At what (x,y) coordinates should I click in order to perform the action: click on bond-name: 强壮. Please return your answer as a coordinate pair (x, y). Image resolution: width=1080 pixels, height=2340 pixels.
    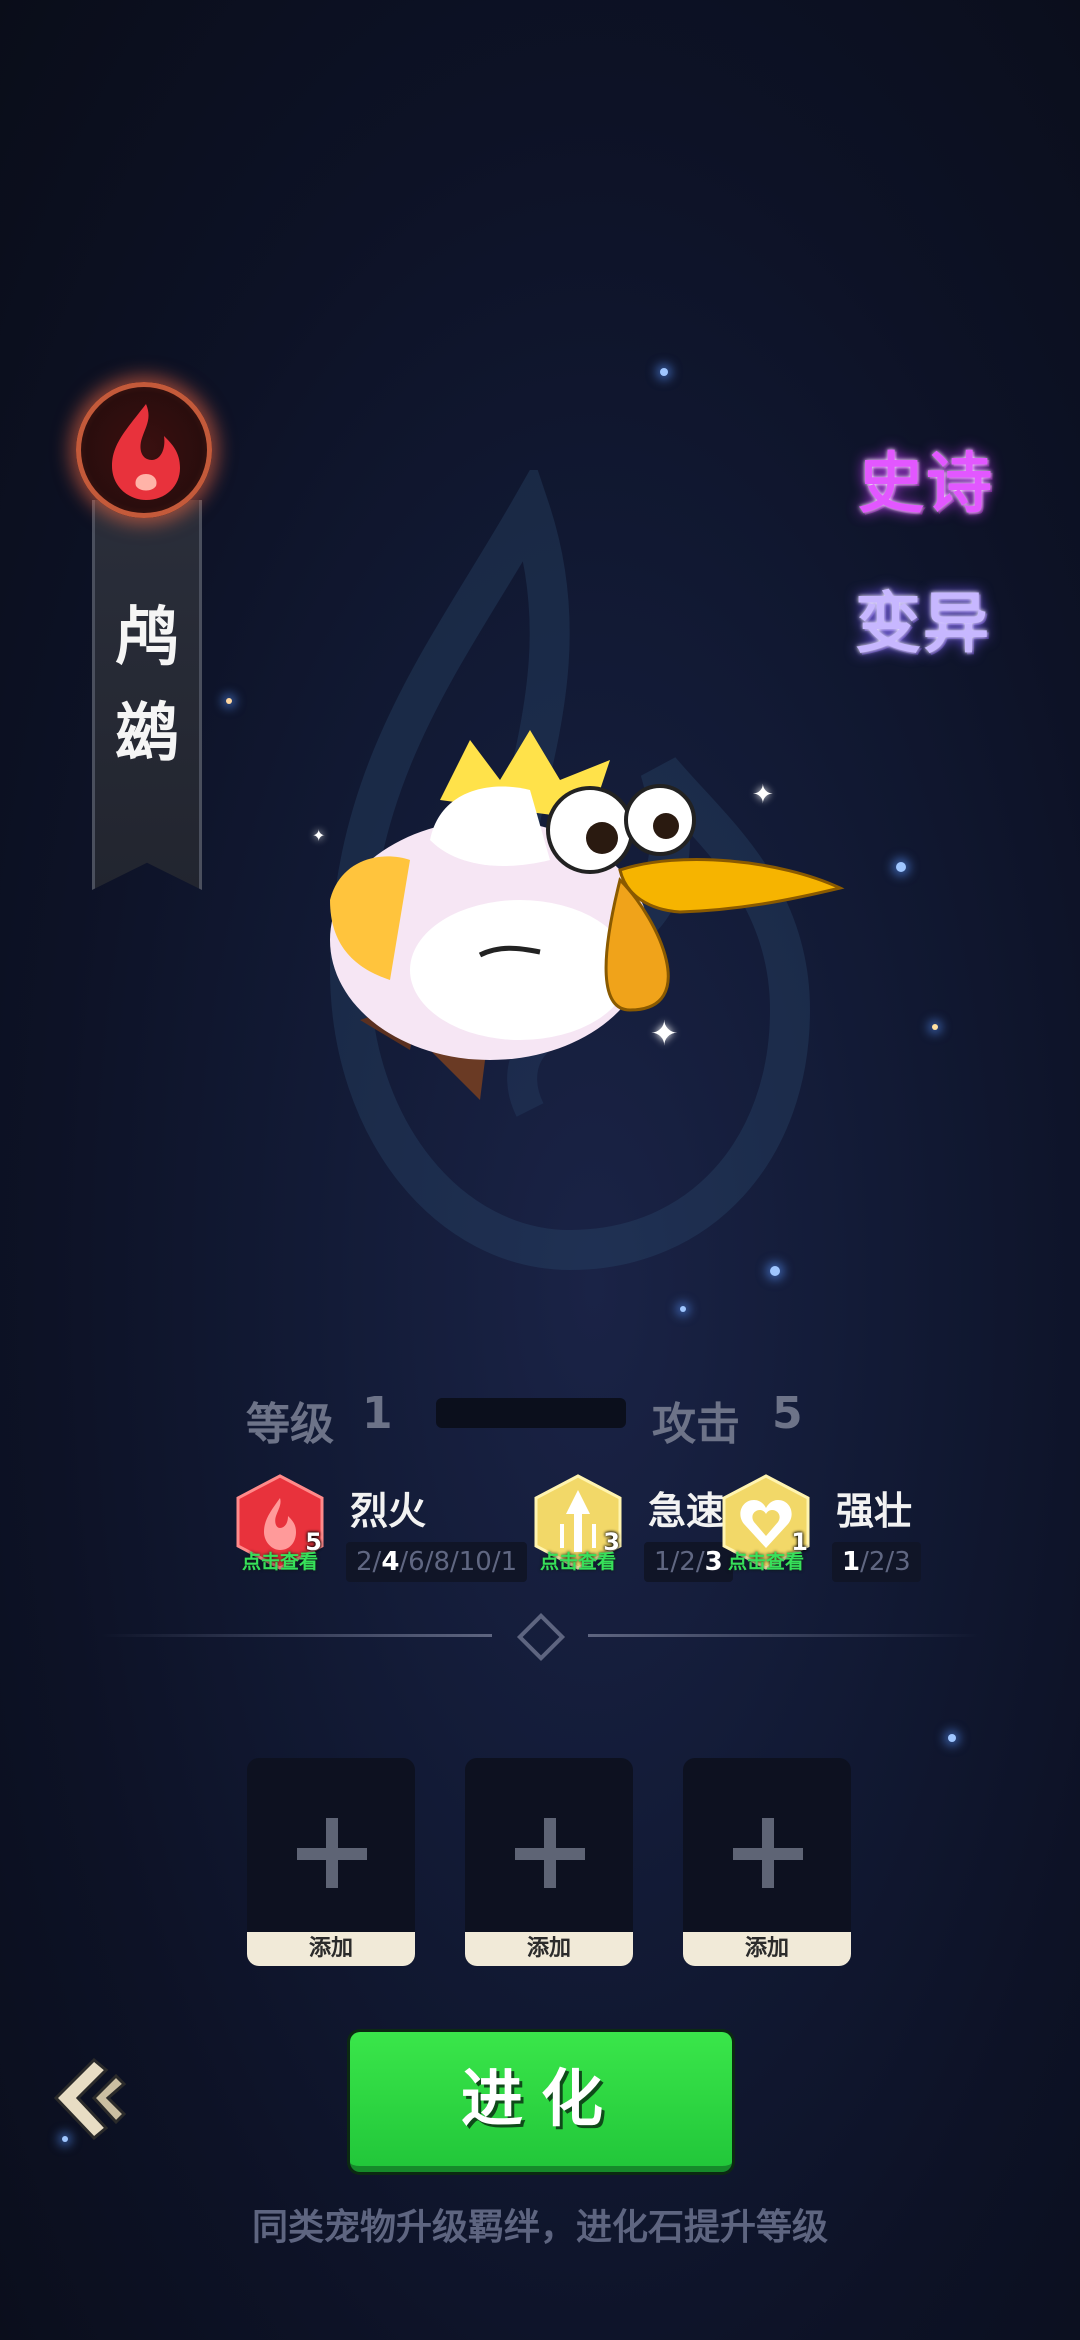
    Looking at the image, I should click on (874, 1511).